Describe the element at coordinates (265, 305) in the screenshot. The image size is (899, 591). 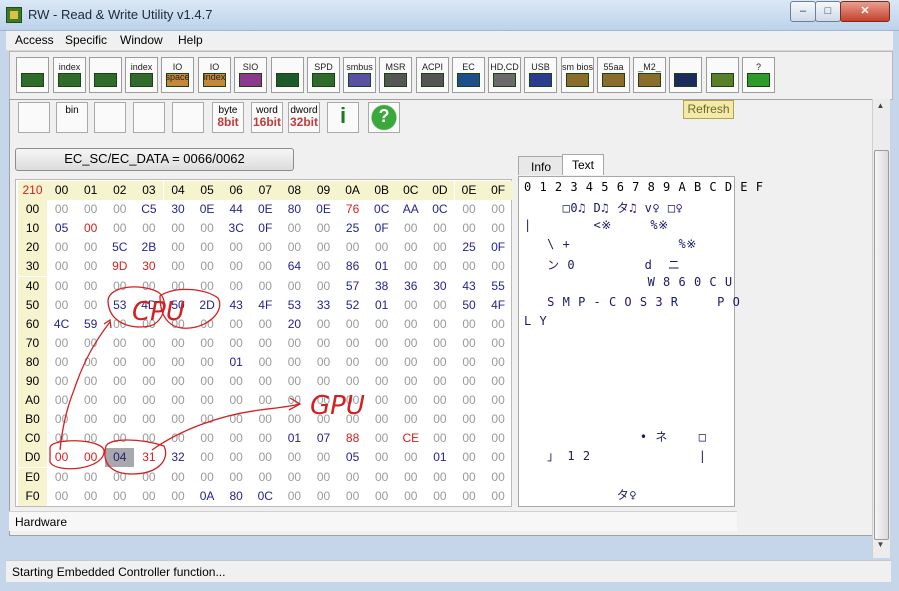
I see `hex-cell: 4F` at that location.